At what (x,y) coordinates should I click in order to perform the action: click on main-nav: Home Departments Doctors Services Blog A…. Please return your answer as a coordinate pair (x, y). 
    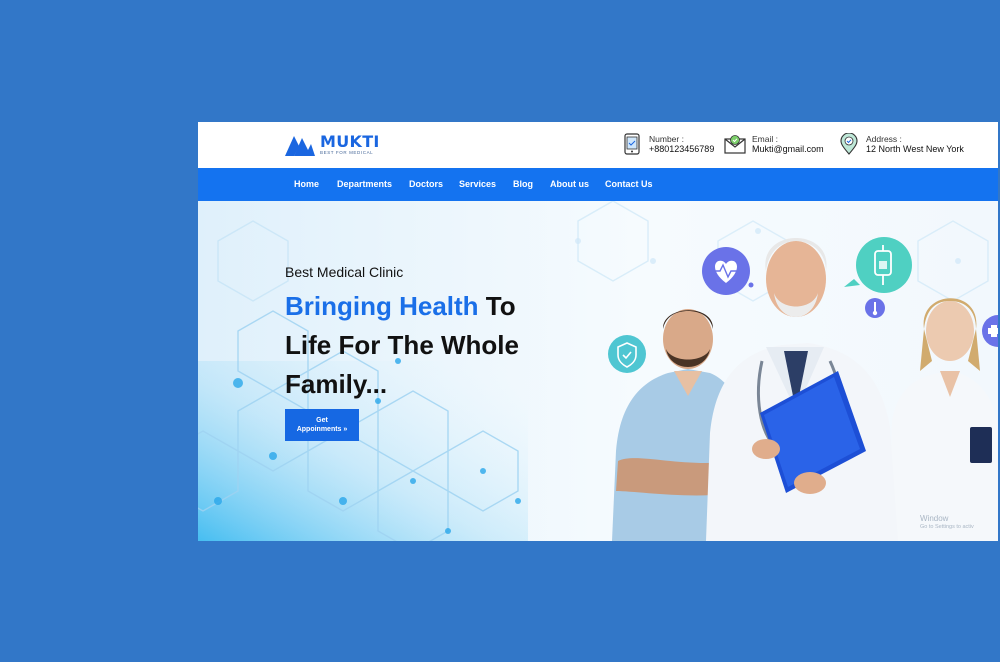
    Looking at the image, I should click on (598, 184).